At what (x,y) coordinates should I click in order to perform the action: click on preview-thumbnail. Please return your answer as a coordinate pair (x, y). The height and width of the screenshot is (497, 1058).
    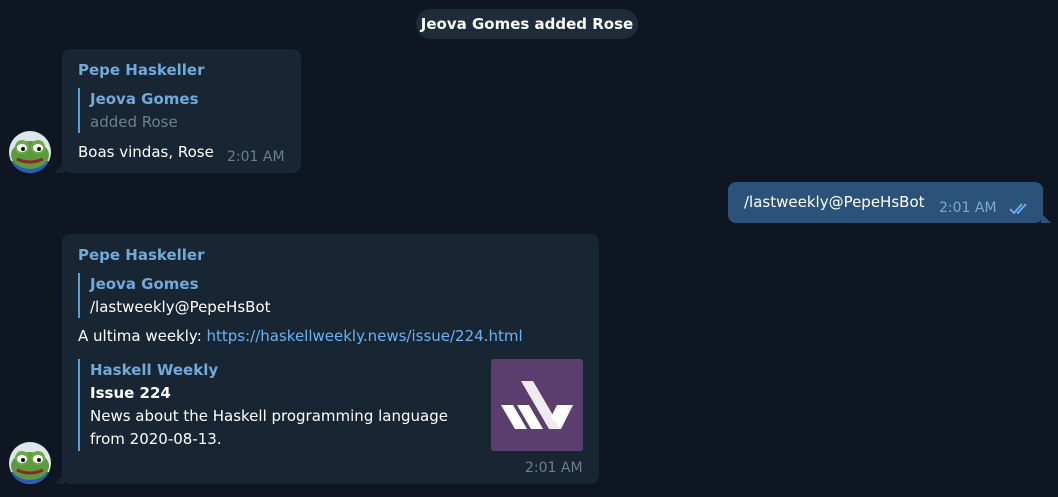
    Looking at the image, I should click on (537, 405).